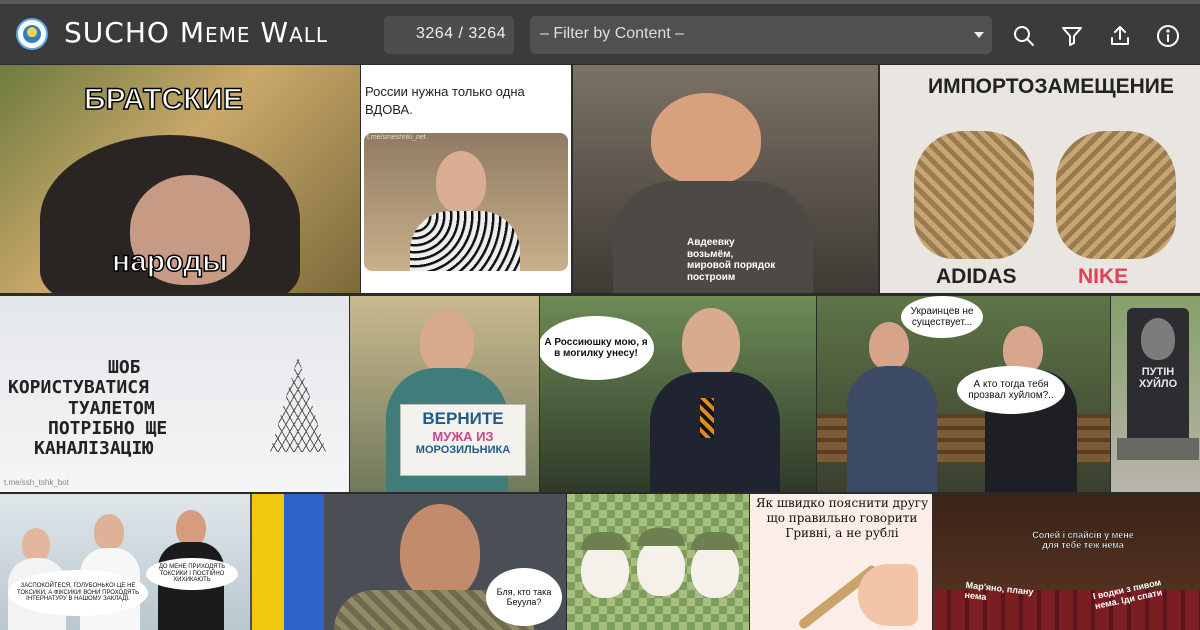 The width and height of the screenshot is (1200, 630). Describe the element at coordinates (463, 418) in the screenshot. I see `sign-line-1: ВЕРНИТЕ` at that location.